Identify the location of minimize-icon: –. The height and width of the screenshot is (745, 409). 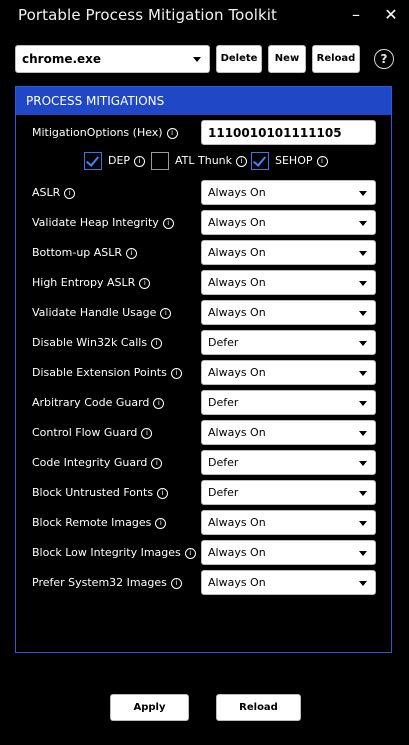
(356, 15).